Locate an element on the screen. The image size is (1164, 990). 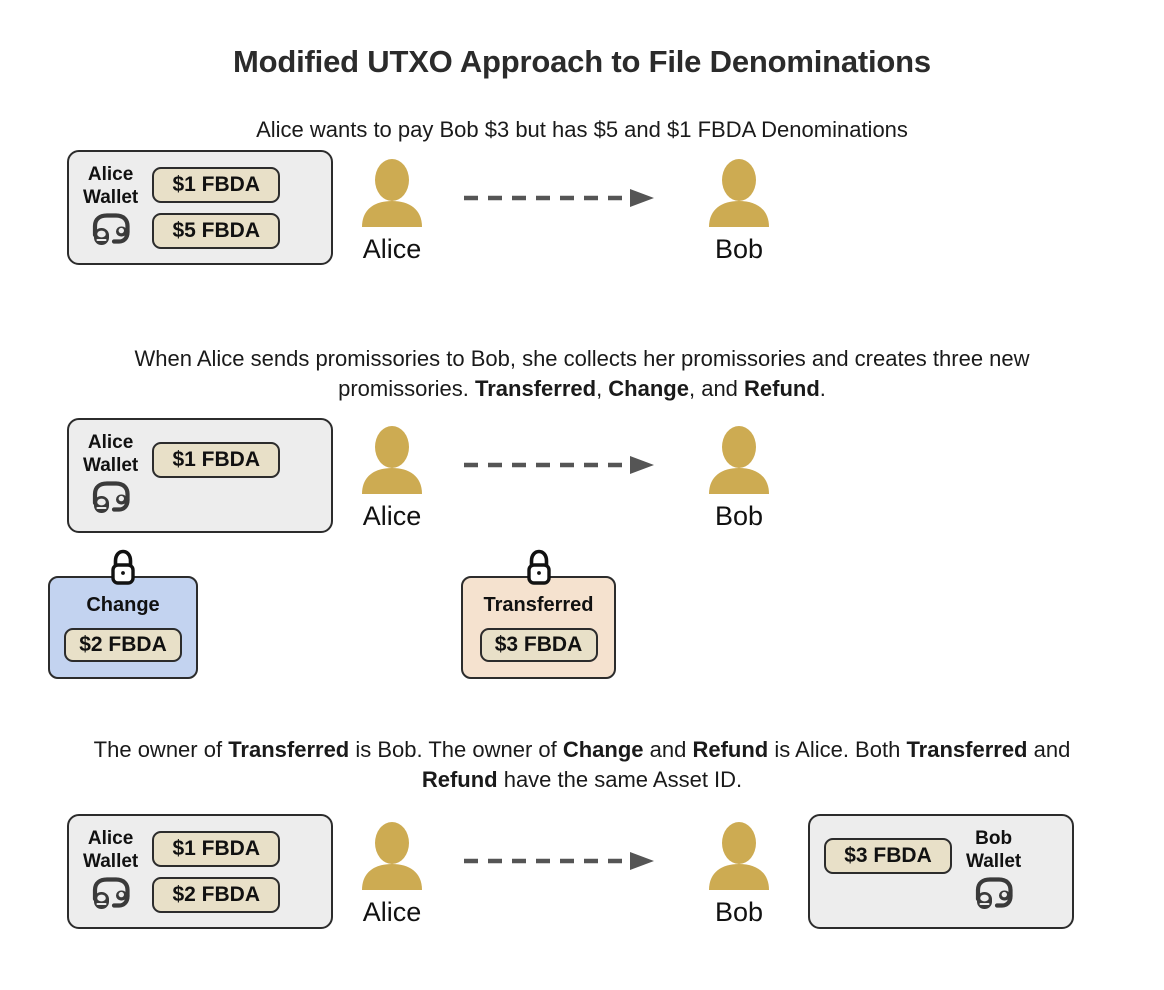
alice-person-row3: Alice is located at coordinates (392, 874).